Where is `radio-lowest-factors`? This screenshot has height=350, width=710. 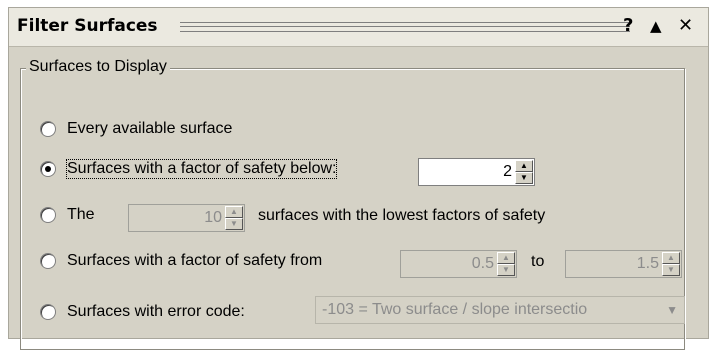
radio-lowest-factors is located at coordinates (48, 215).